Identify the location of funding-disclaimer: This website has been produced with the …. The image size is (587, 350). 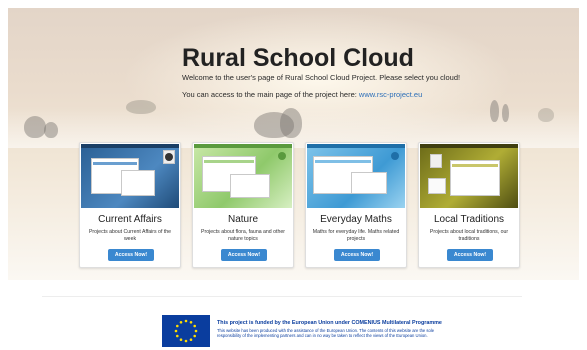
(326, 333).